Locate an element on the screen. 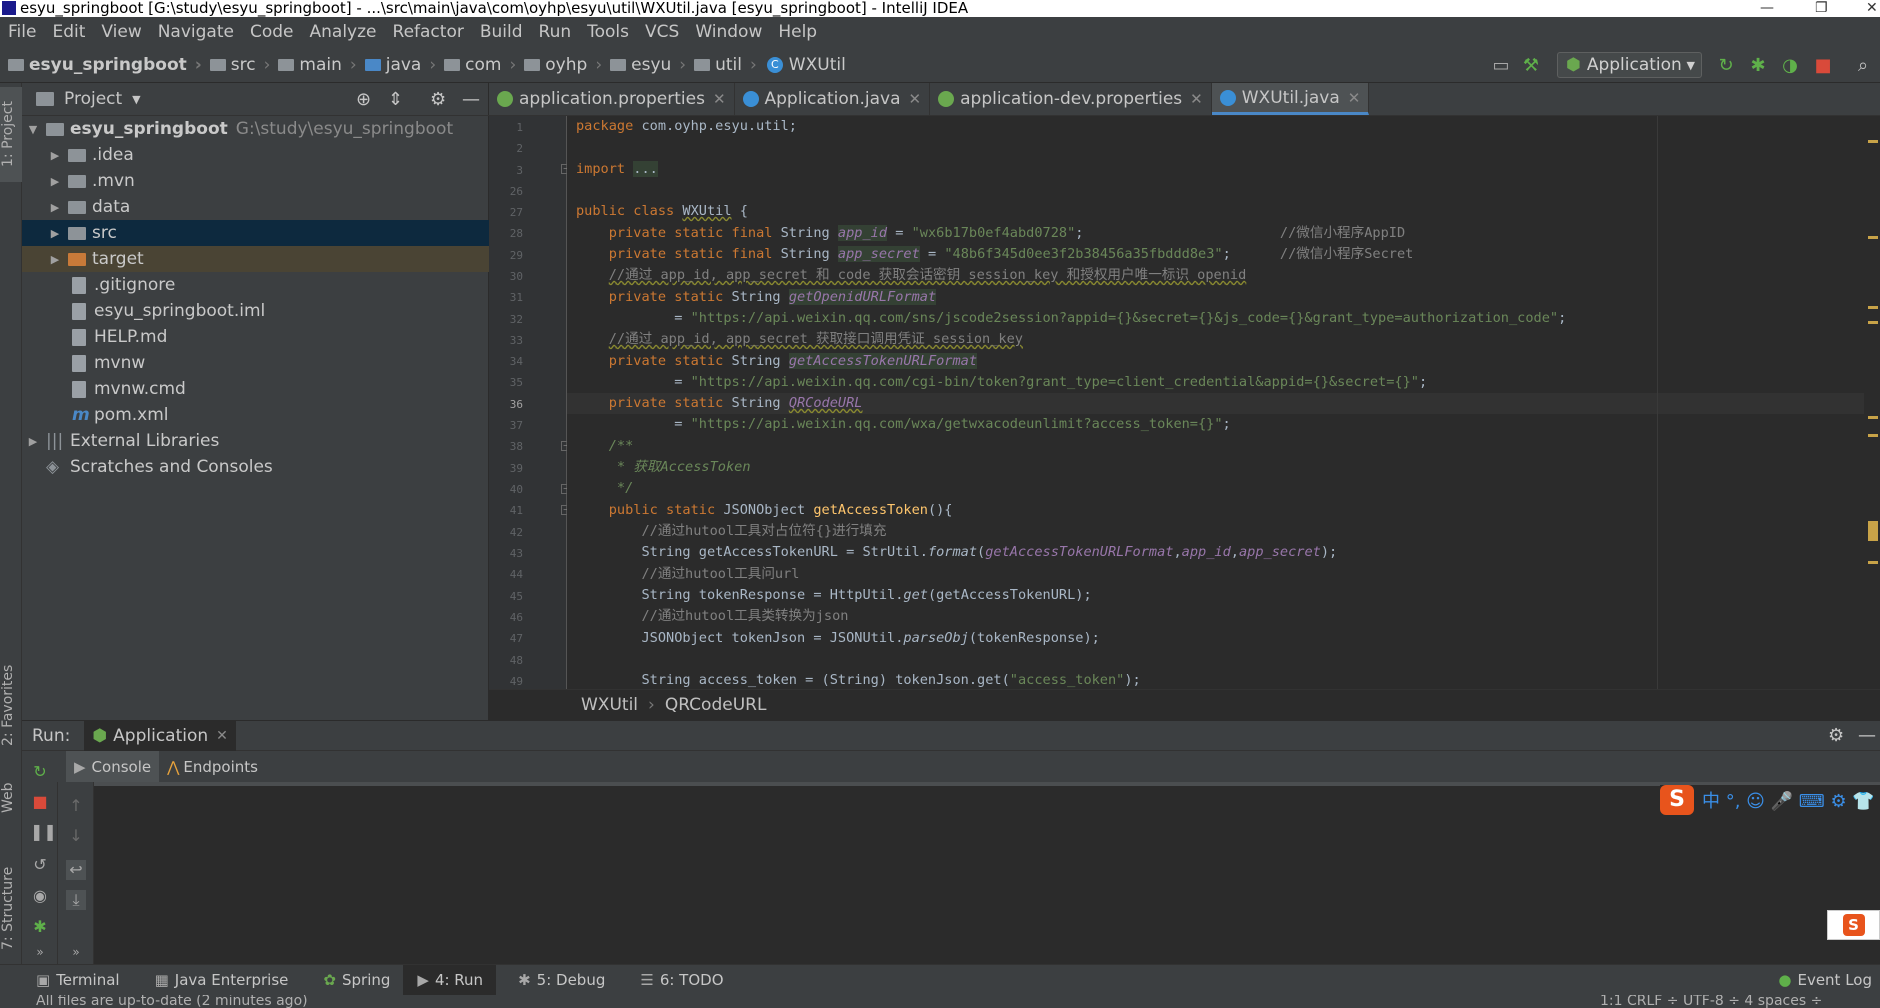 This screenshot has height=1008, width=1880. menu-window: Window is located at coordinates (728, 32).